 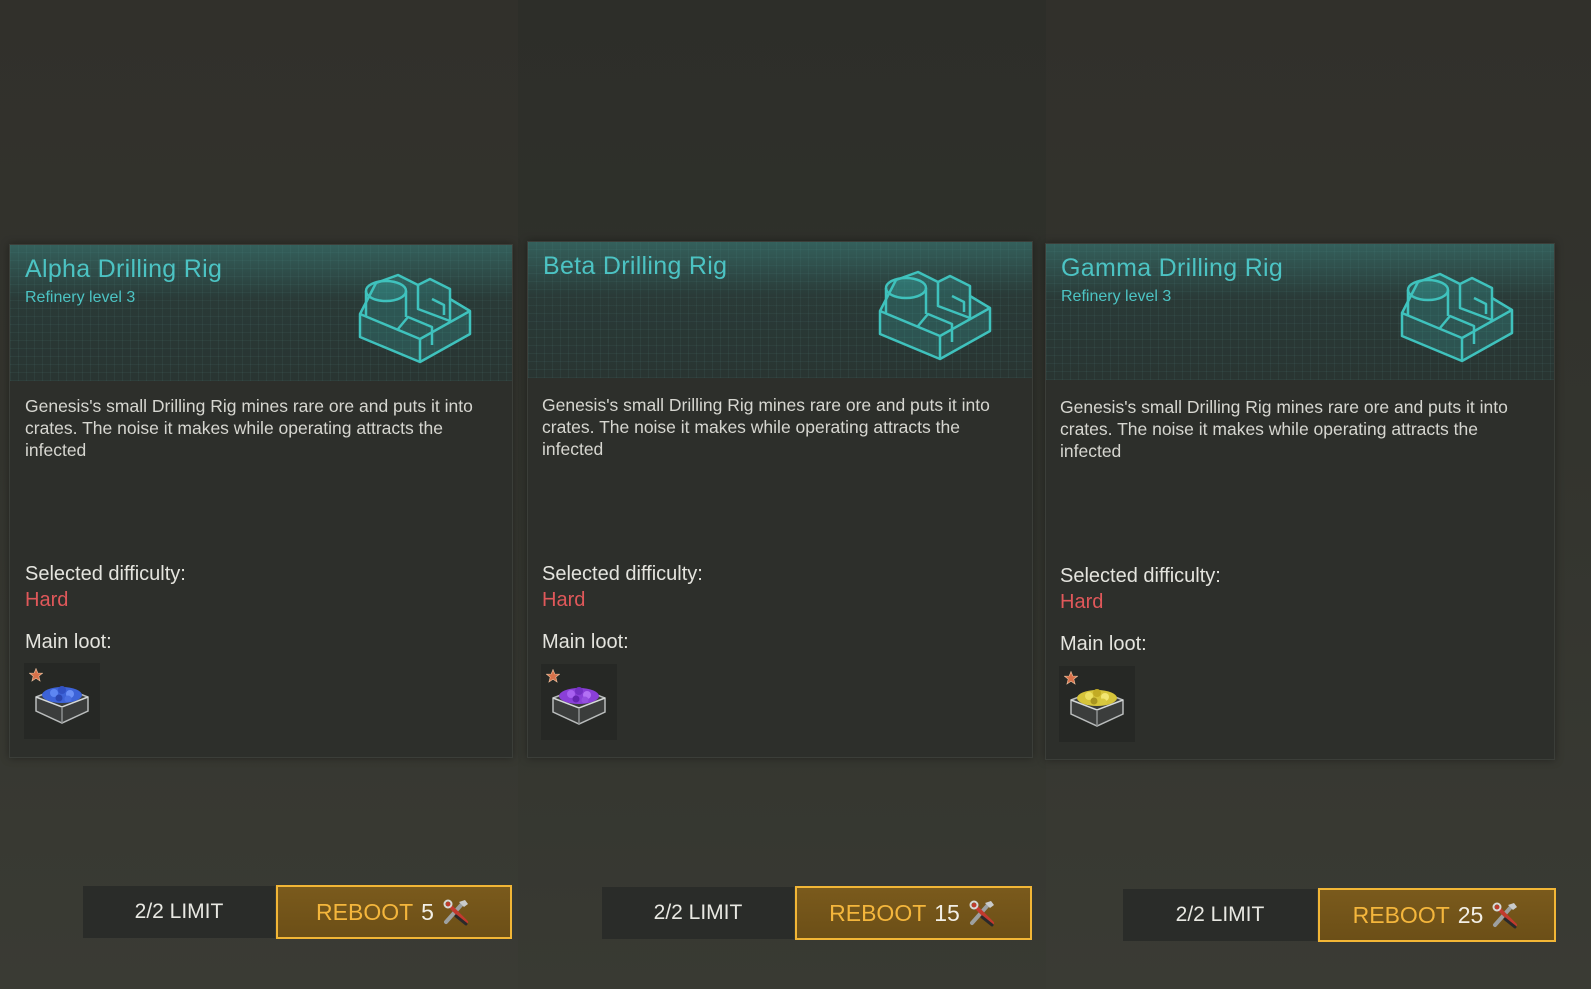 I want to click on card-title: Beta Drilling Rig, so click(x=635, y=266).